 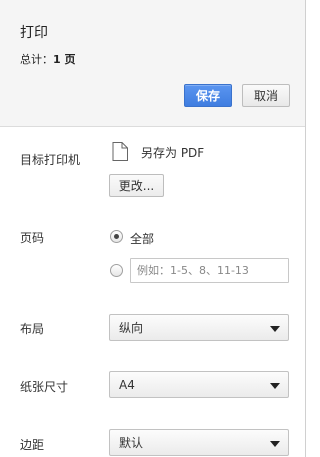 I want to click on page-total: 总计：1 页, so click(x=47, y=59).